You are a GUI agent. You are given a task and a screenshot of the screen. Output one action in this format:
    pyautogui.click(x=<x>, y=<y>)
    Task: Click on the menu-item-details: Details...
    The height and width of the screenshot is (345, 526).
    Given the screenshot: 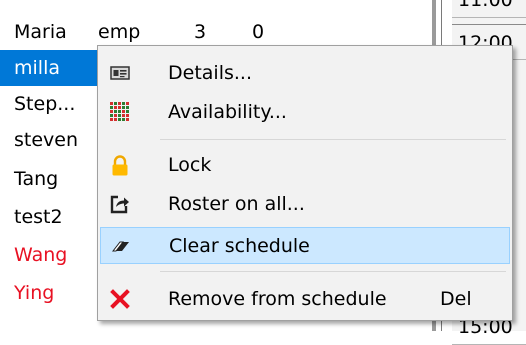 What is the action you would take?
    pyautogui.click(x=305, y=73)
    